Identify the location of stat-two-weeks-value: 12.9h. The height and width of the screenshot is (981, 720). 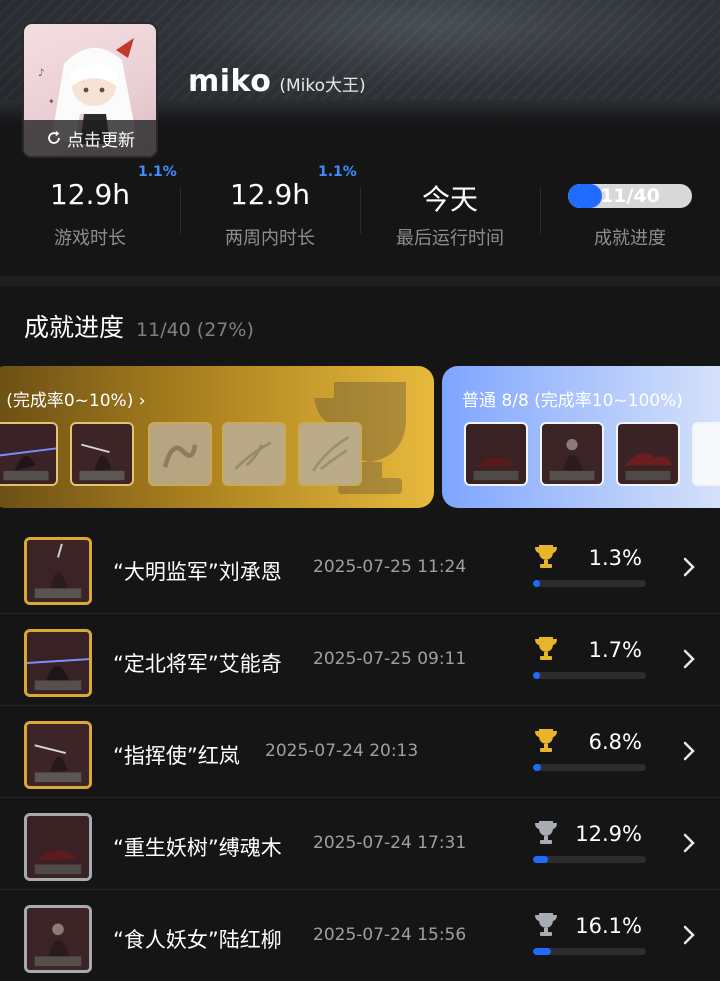
(270, 194).